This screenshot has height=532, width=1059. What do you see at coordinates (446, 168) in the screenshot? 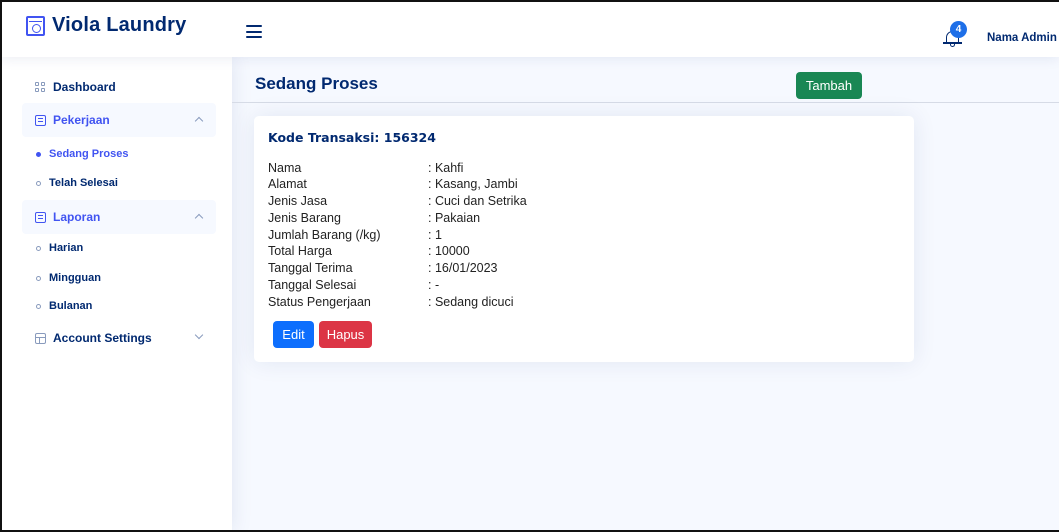
I see `detail-value-nama: : Kahfi` at bounding box center [446, 168].